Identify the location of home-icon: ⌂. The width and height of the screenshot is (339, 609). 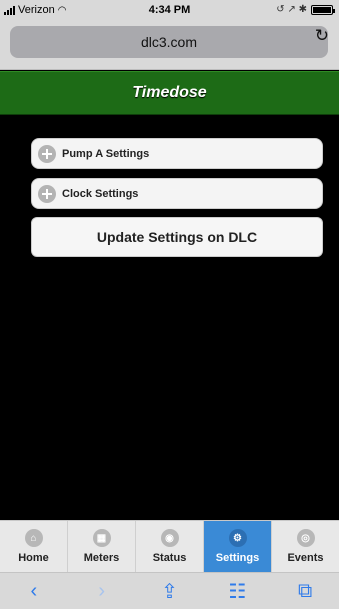
(33, 538).